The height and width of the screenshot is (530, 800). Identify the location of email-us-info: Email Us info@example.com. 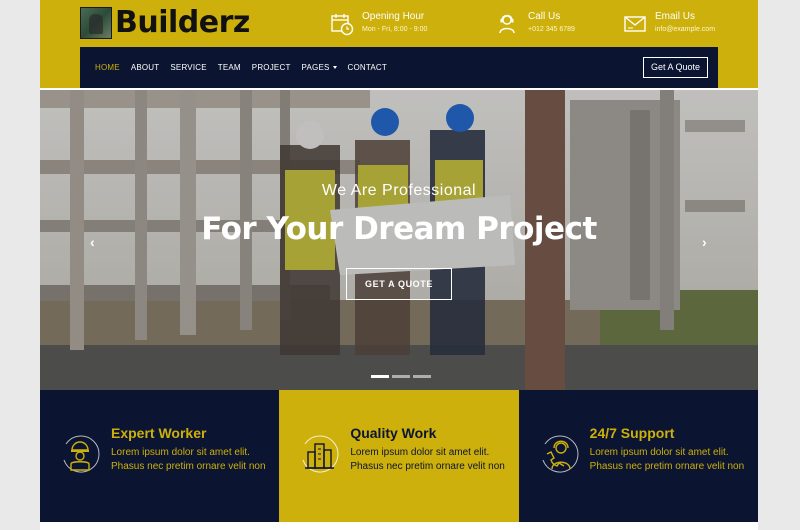
(669, 23).